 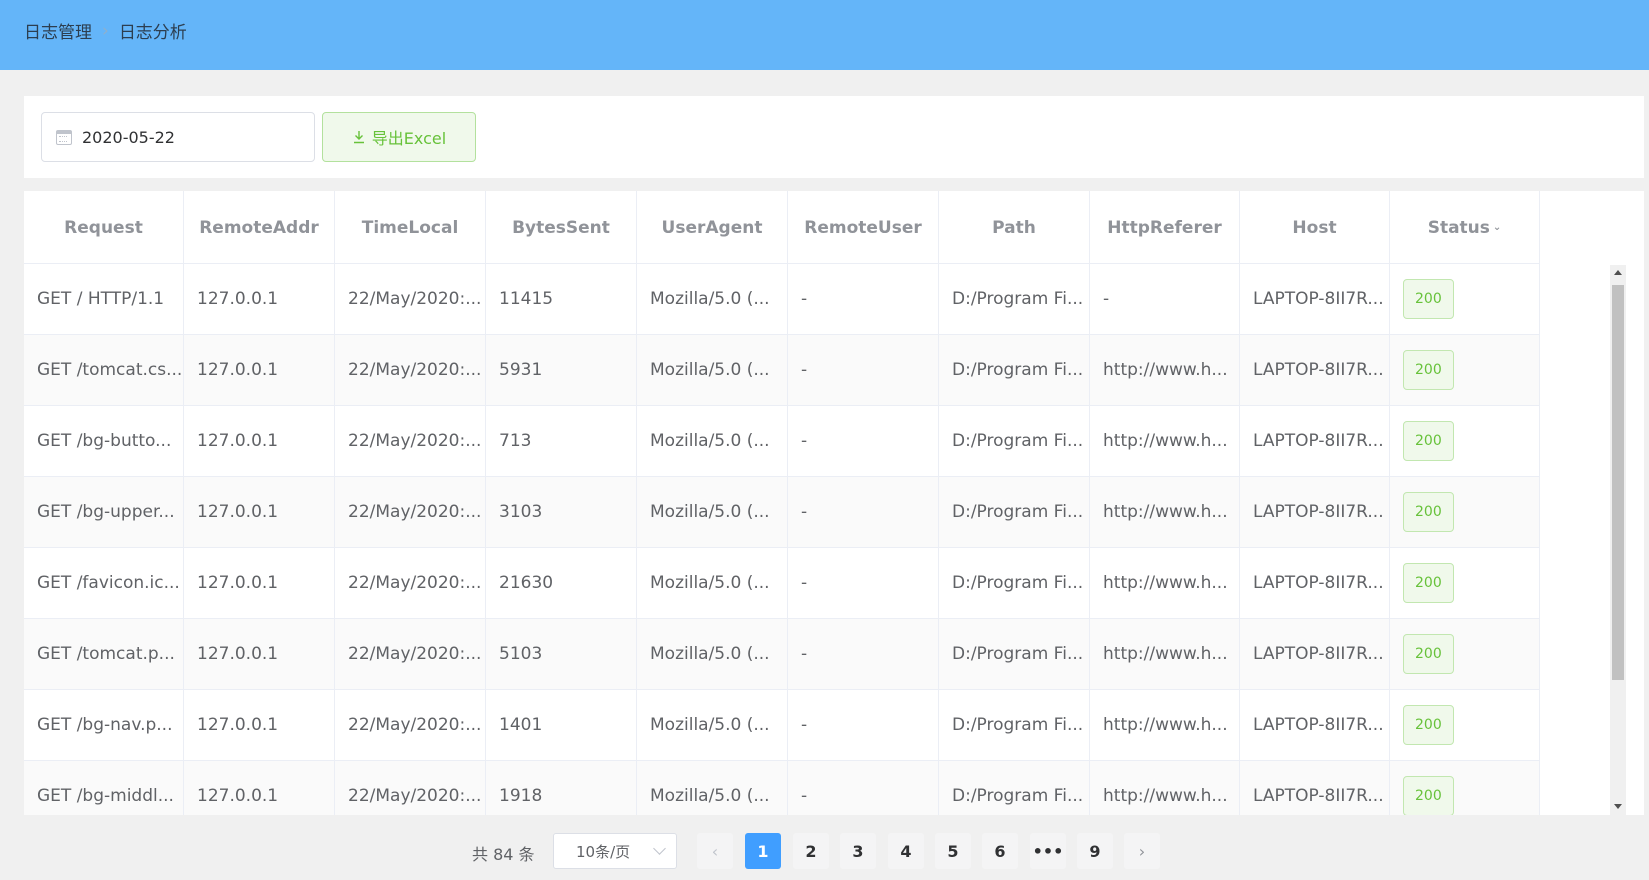 I want to click on cell-text: 21630, so click(x=526, y=583).